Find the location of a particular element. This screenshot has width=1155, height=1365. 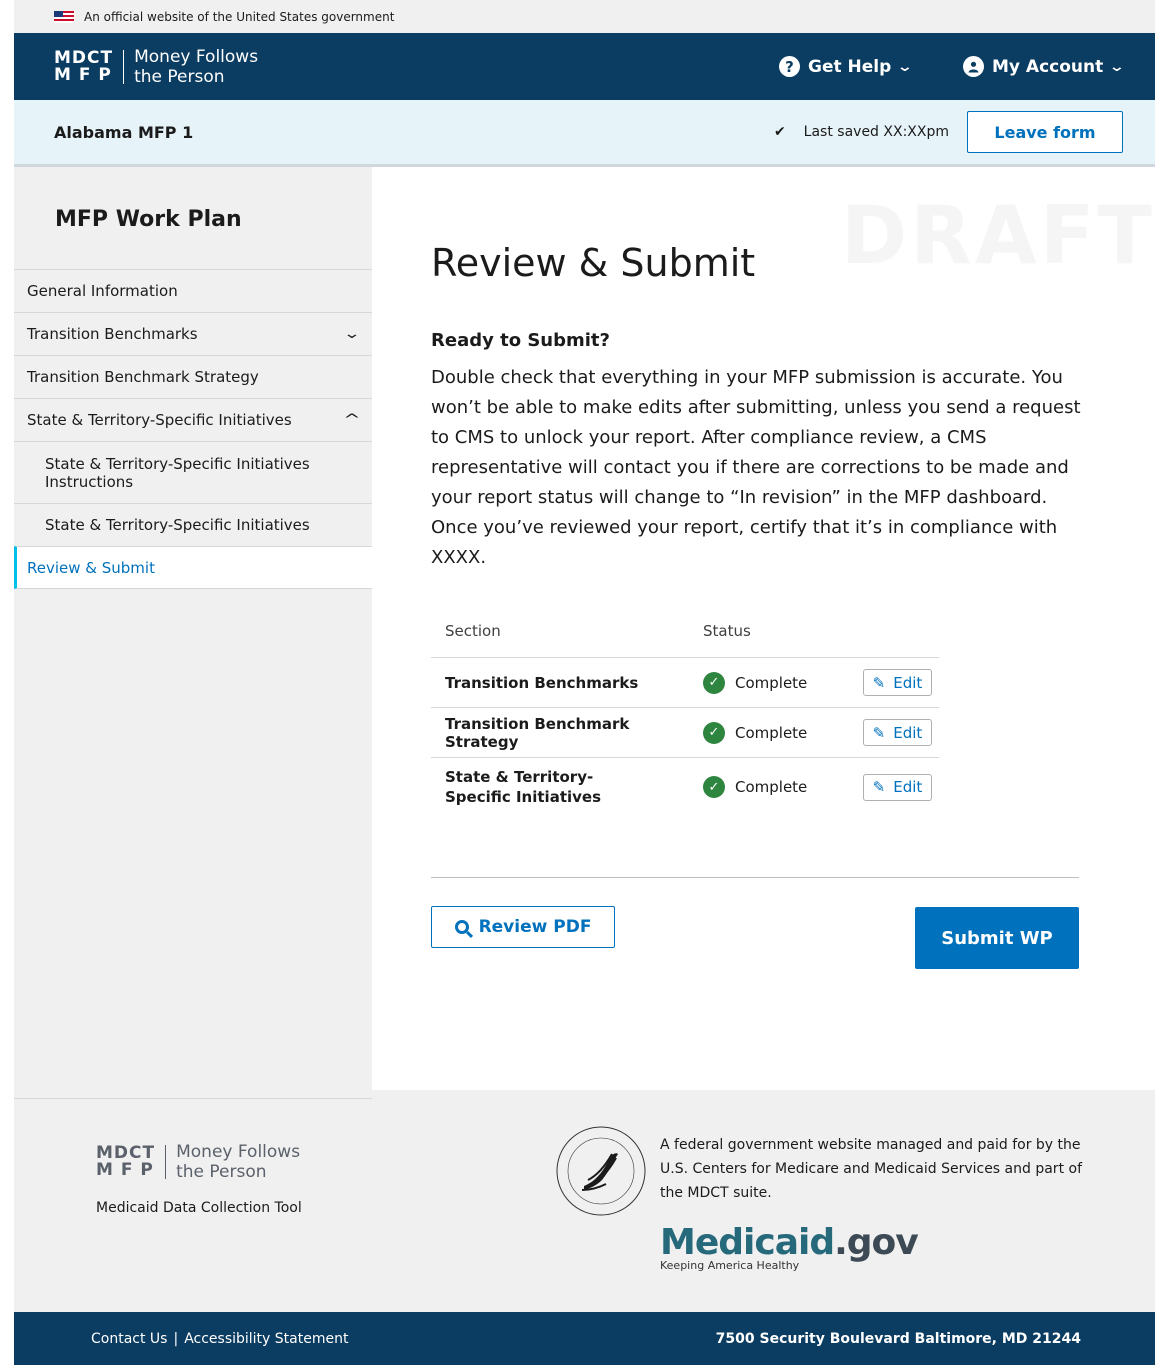

divider is located at coordinates (755, 877).